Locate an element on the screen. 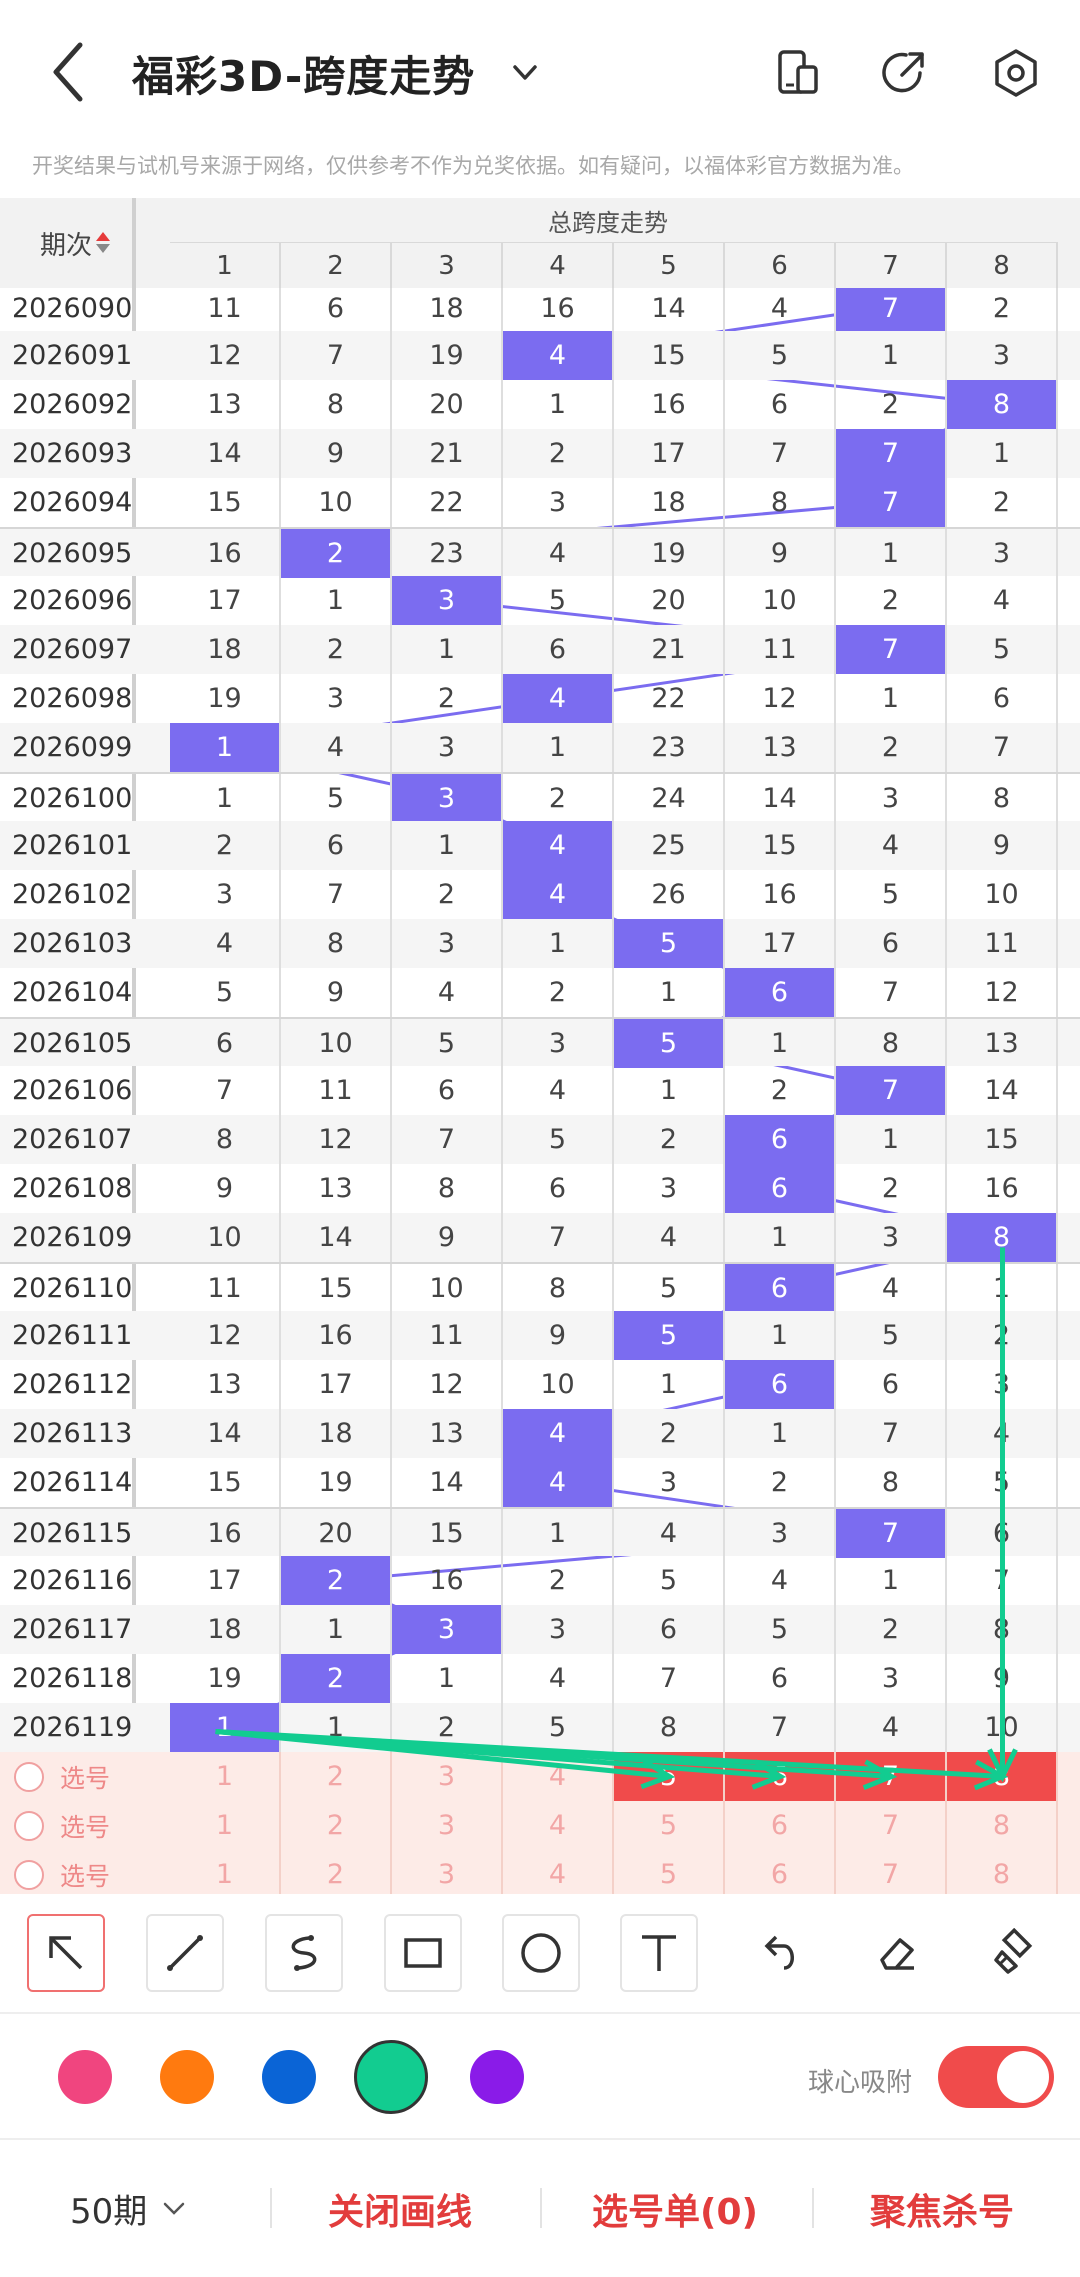  share-icon is located at coordinates (904, 73).